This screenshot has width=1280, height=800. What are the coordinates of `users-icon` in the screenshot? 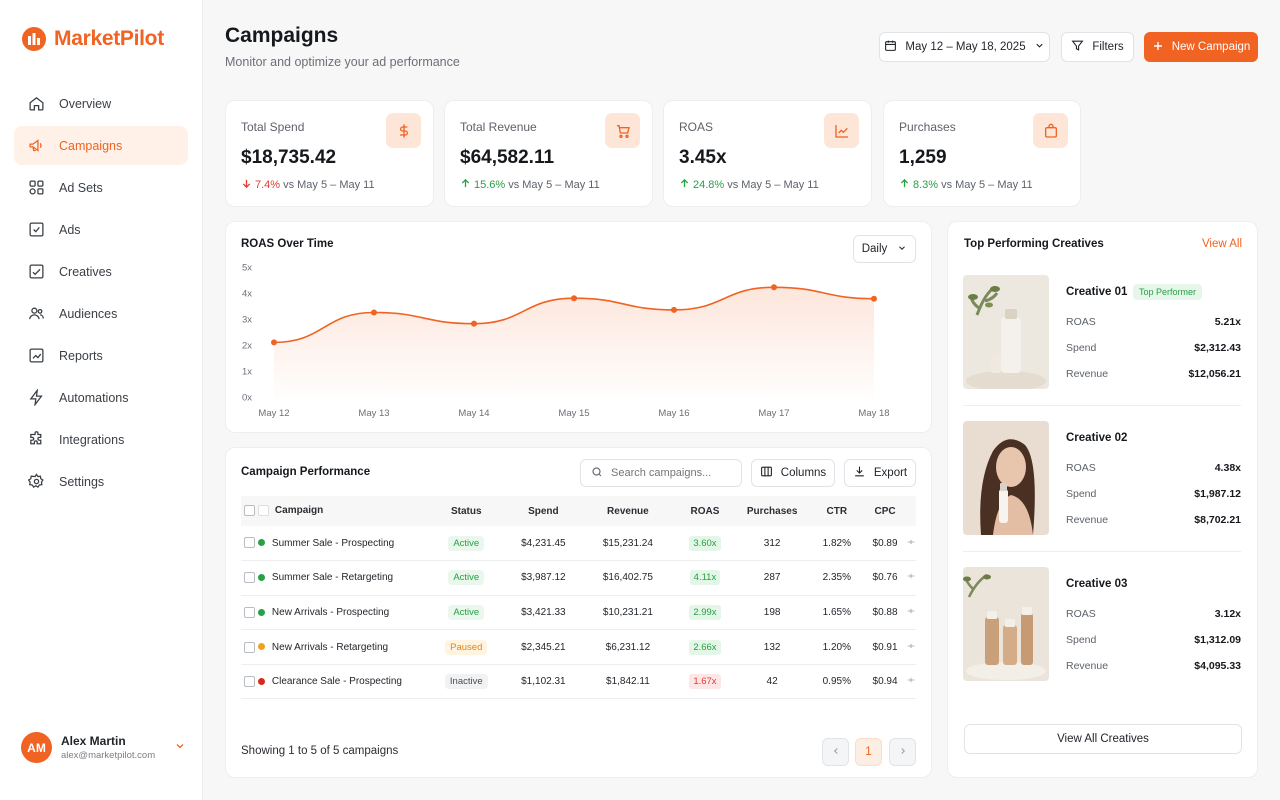 It's located at (36, 314).